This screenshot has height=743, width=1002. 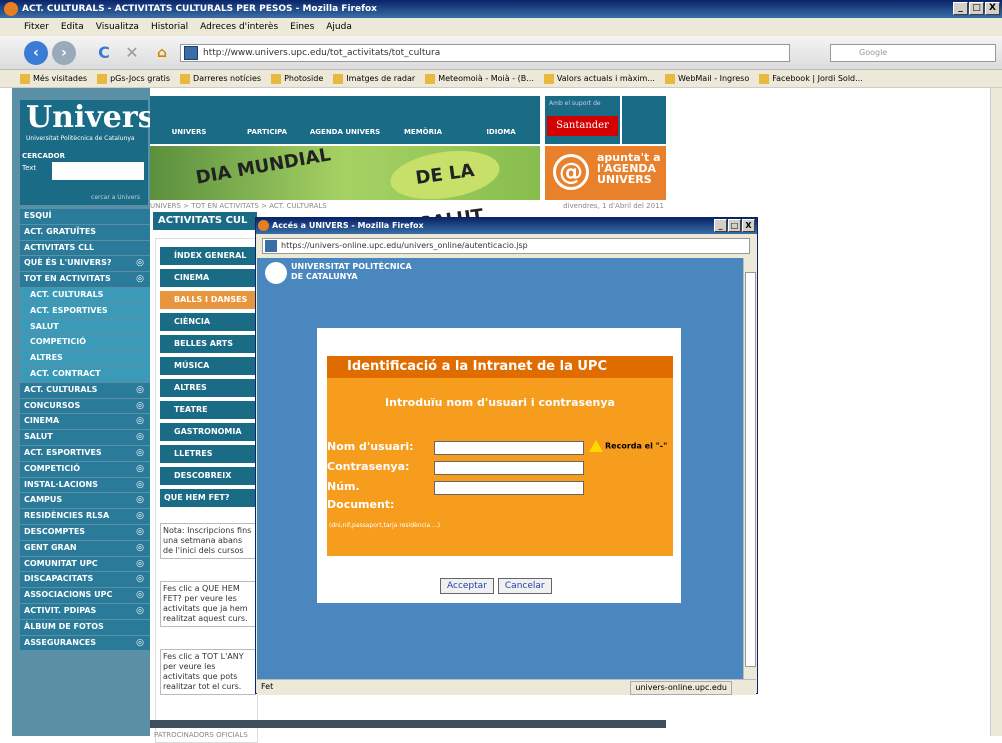 What do you see at coordinates (85, 516) in the screenshot?
I see `side-item: RESIDÈNCIES RLSA` at bounding box center [85, 516].